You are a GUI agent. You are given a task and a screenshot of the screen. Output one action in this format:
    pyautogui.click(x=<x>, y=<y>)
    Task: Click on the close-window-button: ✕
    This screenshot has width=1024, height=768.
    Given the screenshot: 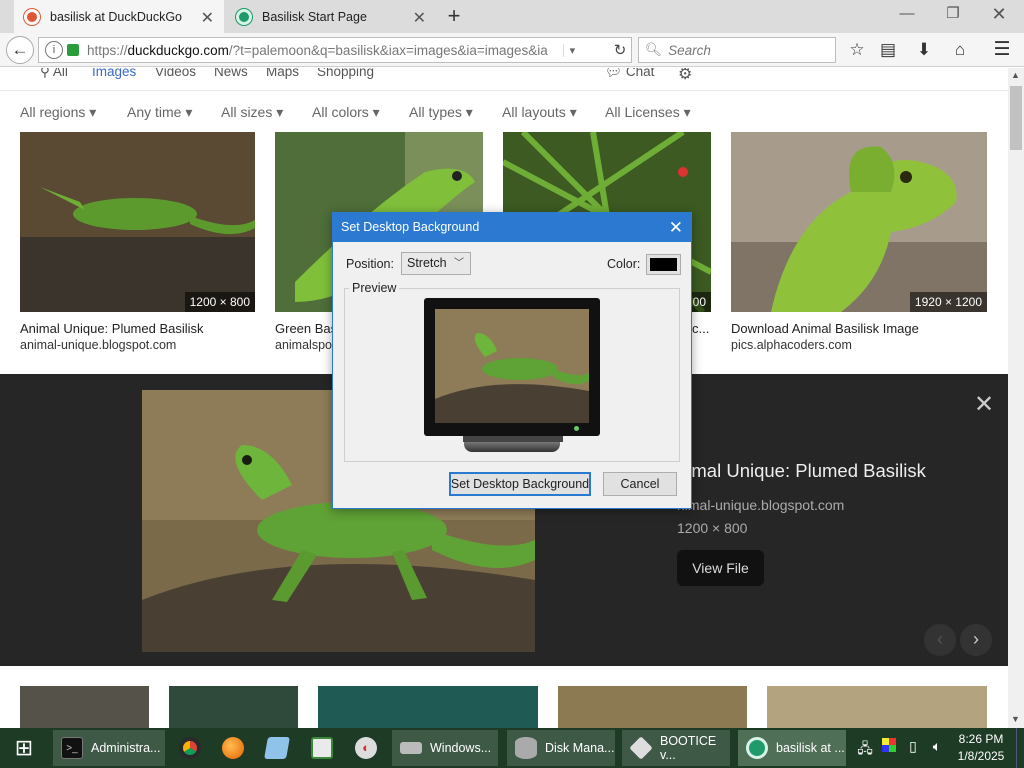 What is the action you would take?
    pyautogui.click(x=999, y=15)
    